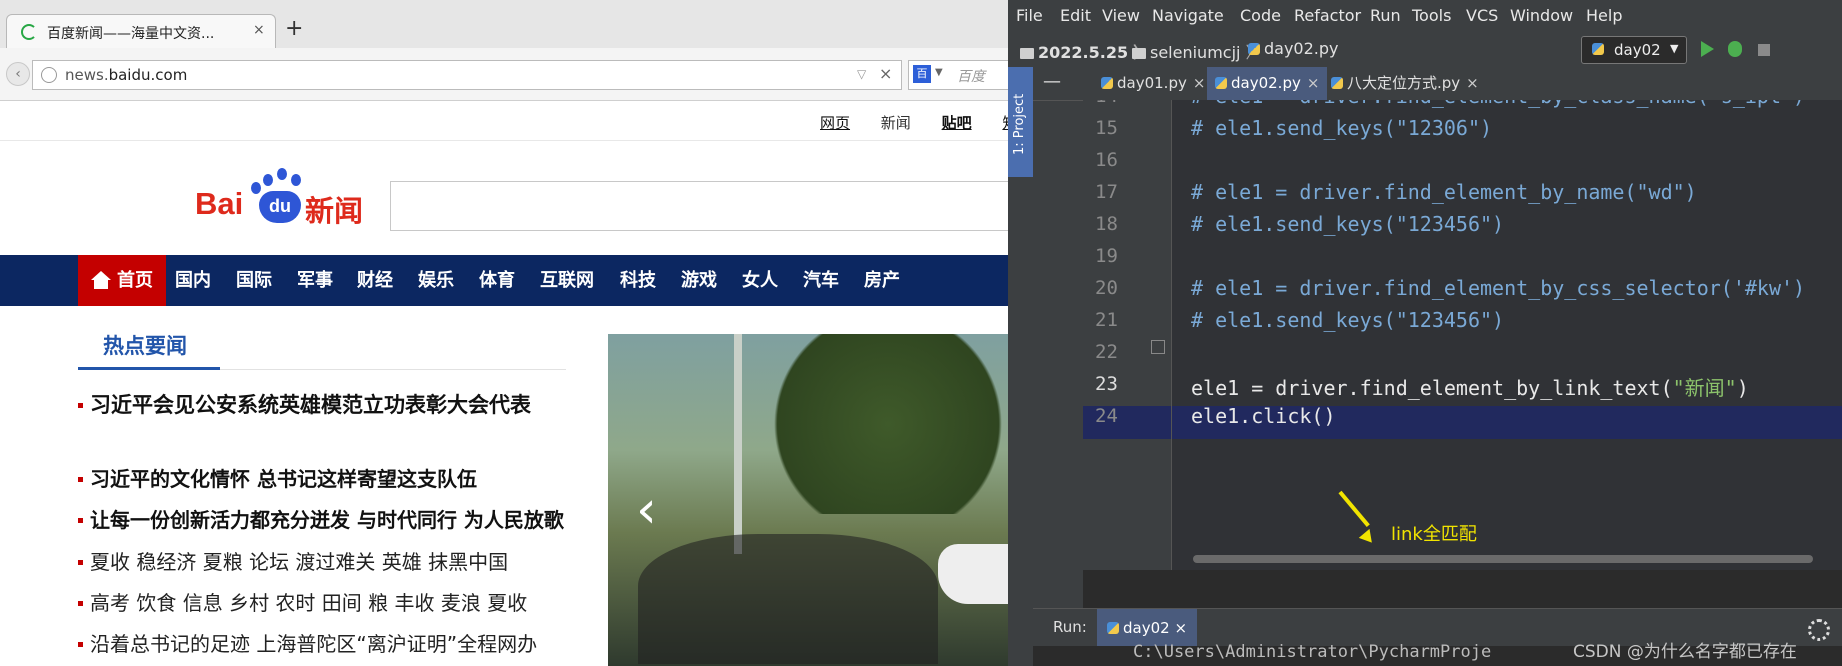 This screenshot has height=666, width=1842. Describe the element at coordinates (1405, 83) in the screenshot. I see `editor-tab-locators: 八大定位方式.py ×` at that location.